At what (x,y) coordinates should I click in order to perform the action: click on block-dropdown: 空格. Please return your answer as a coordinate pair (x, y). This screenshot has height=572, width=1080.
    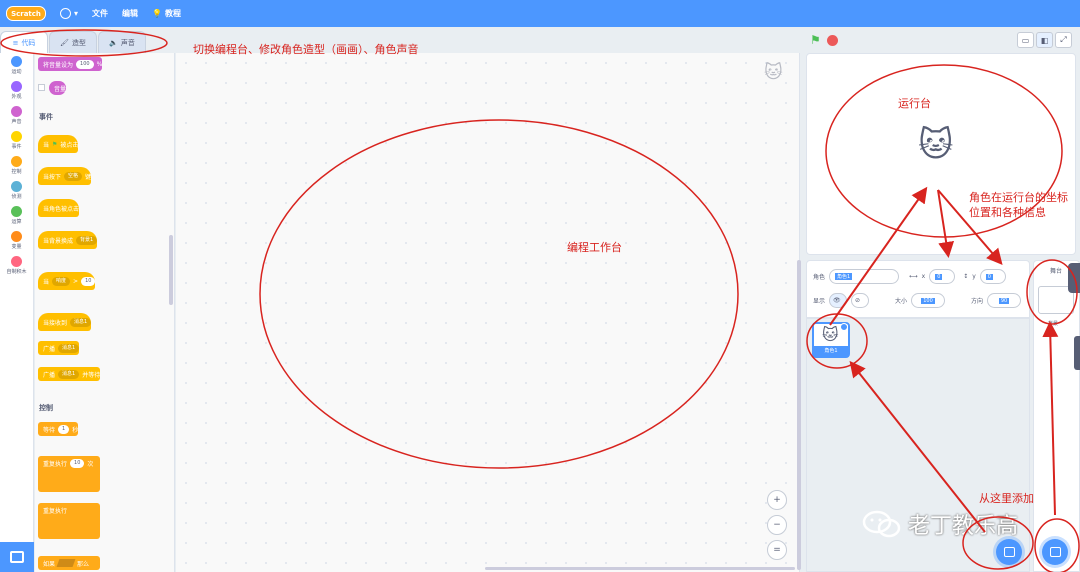
    Looking at the image, I should click on (73, 176).